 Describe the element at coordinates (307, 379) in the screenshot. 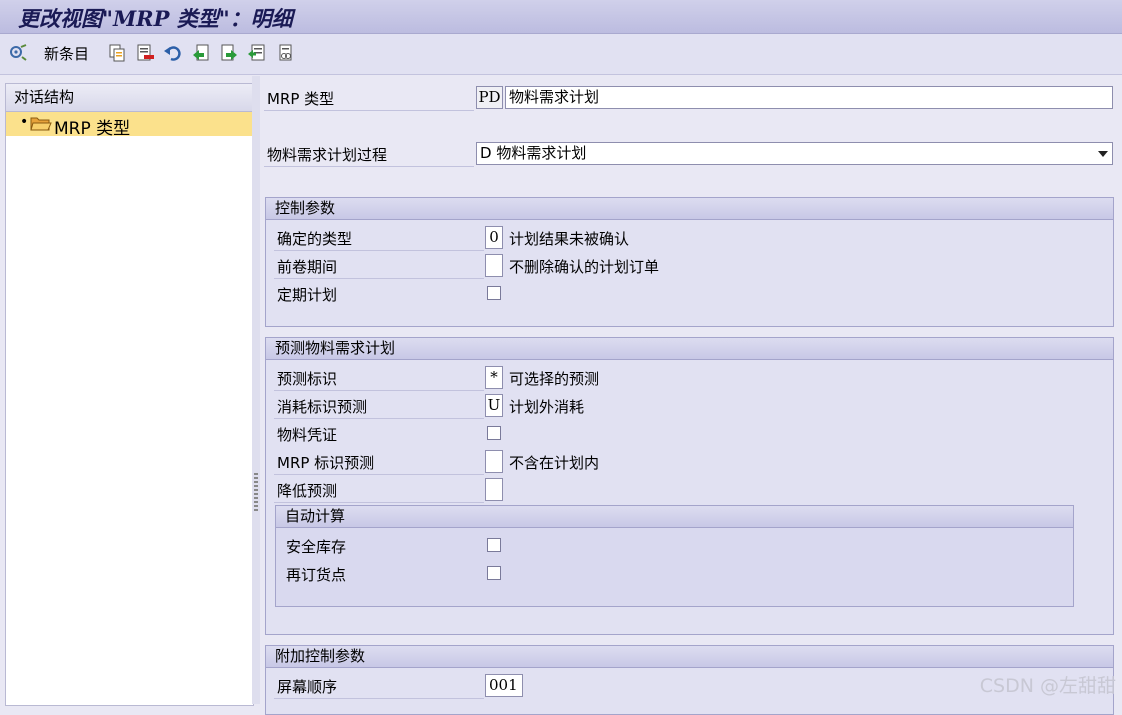

I see `forecast-indicator-label: 预测标识` at that location.